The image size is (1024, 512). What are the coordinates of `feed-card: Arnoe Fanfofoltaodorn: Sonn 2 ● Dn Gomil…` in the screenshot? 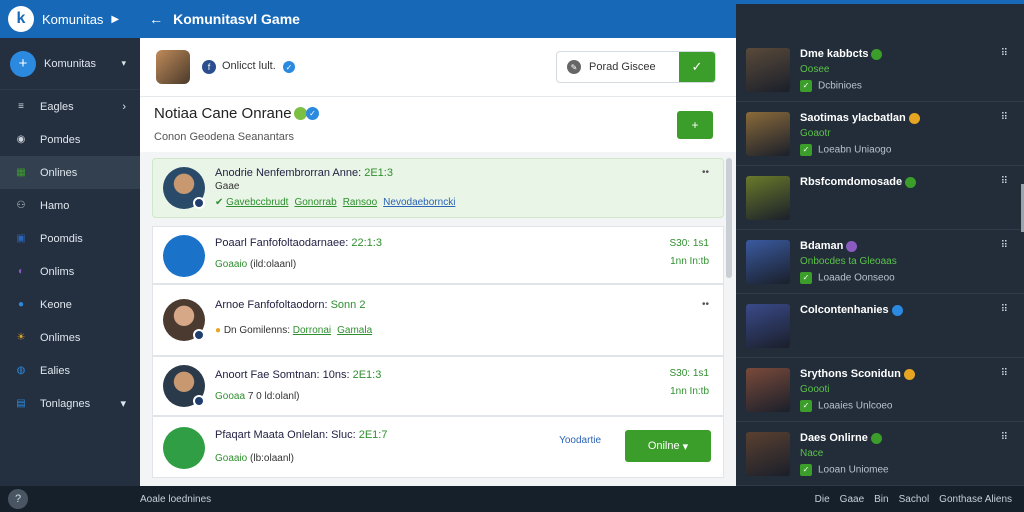 It's located at (438, 320).